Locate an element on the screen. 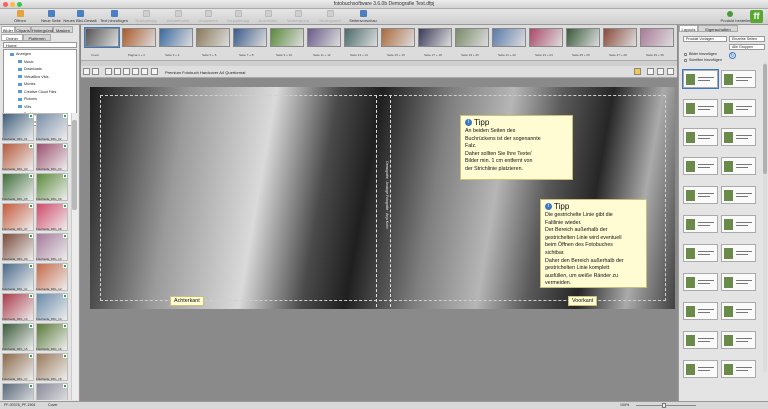 This screenshot has height=409, width=768. folder-icon is located at coordinates (20, 77).